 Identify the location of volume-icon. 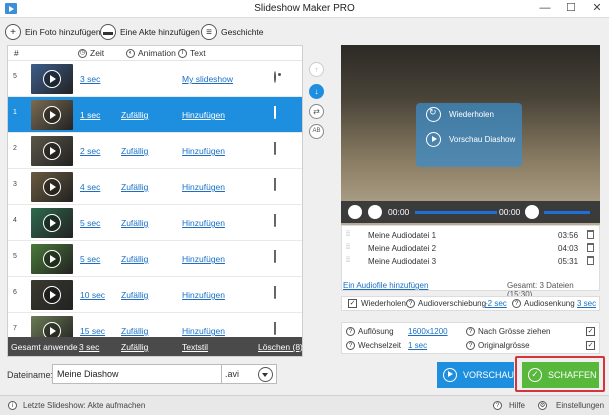
(532, 212).